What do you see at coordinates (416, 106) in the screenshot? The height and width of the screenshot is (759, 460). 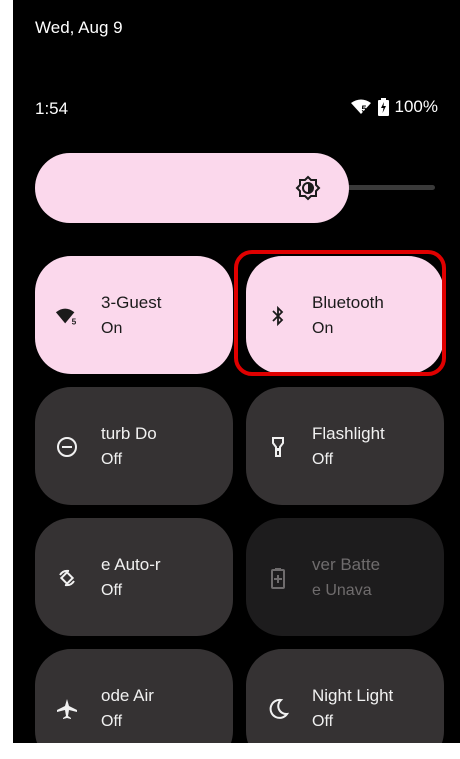 I see `battery-percent: 100%` at bounding box center [416, 106].